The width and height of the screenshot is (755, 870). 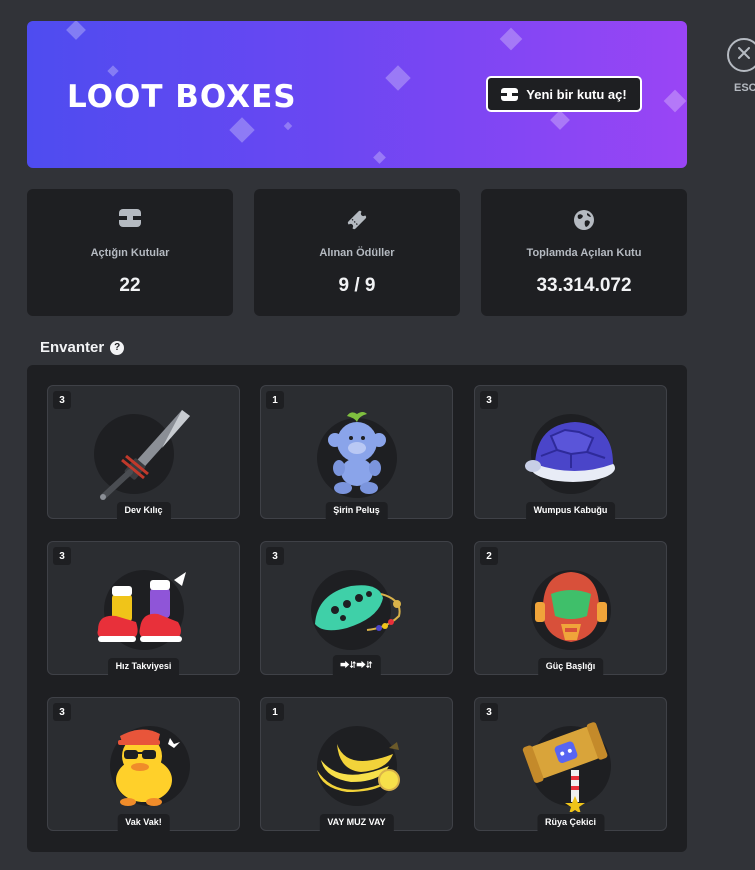 I want to click on inventory-item: 3 Hız Takviyesi, so click(x=143, y=608).